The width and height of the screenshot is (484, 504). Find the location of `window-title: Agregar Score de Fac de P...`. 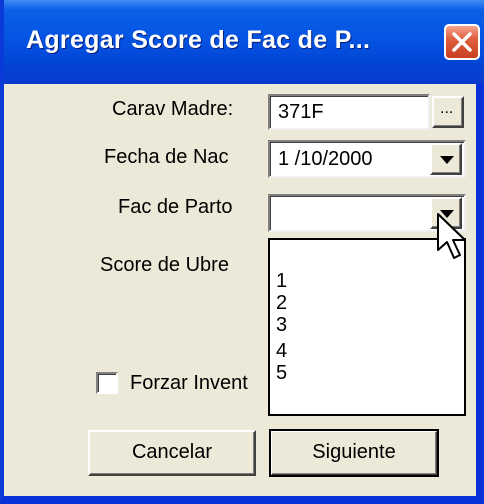

window-title: Agregar Score de Fac de P... is located at coordinates (198, 40).